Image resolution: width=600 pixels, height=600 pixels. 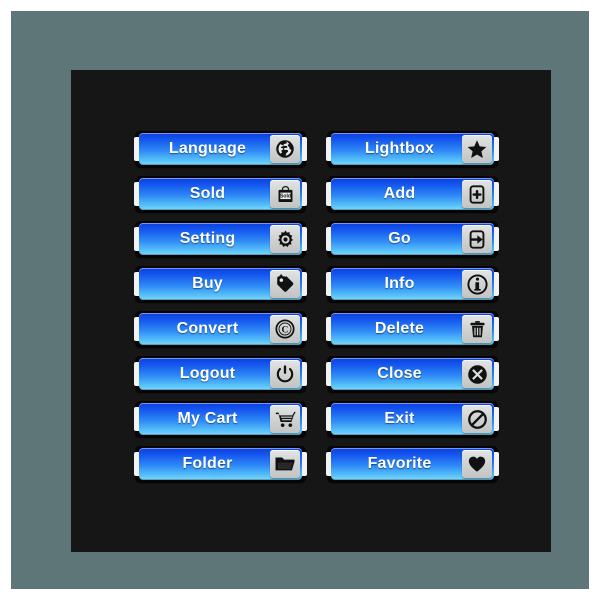 What do you see at coordinates (207, 328) in the screenshot?
I see `button-label: Convert` at bounding box center [207, 328].